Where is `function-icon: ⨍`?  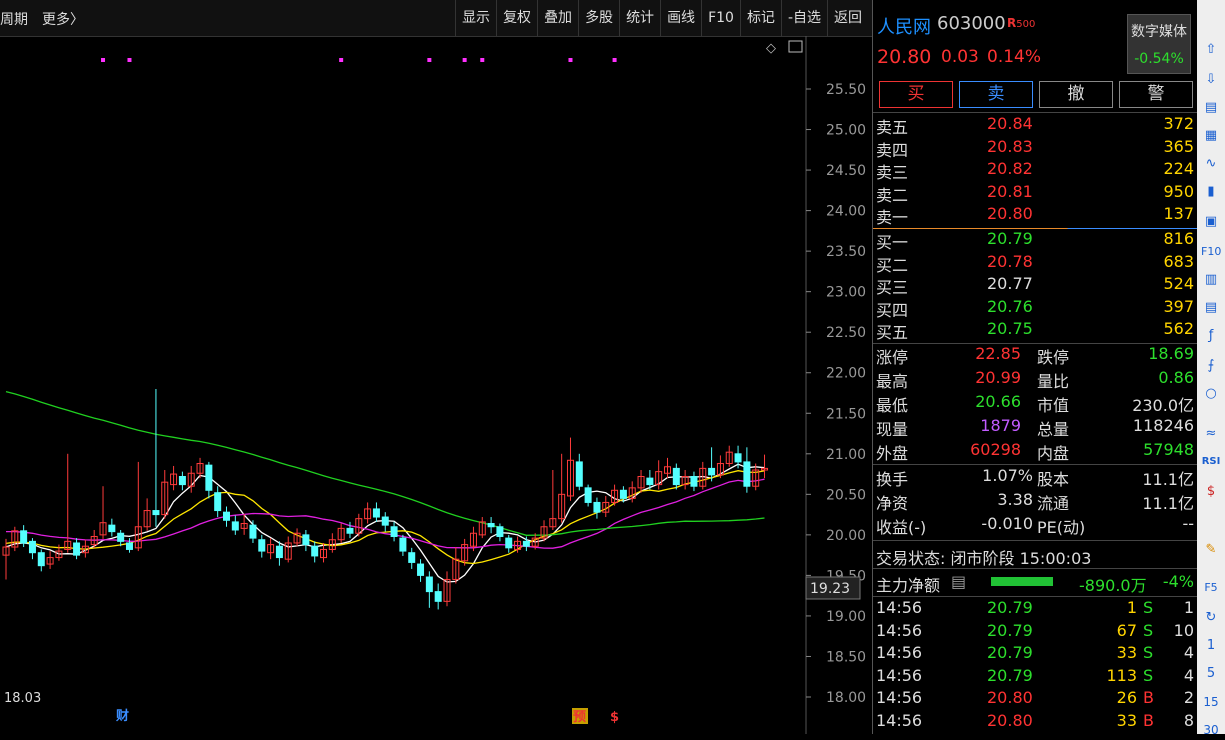 function-icon: ⨍ is located at coordinates (1211, 366).